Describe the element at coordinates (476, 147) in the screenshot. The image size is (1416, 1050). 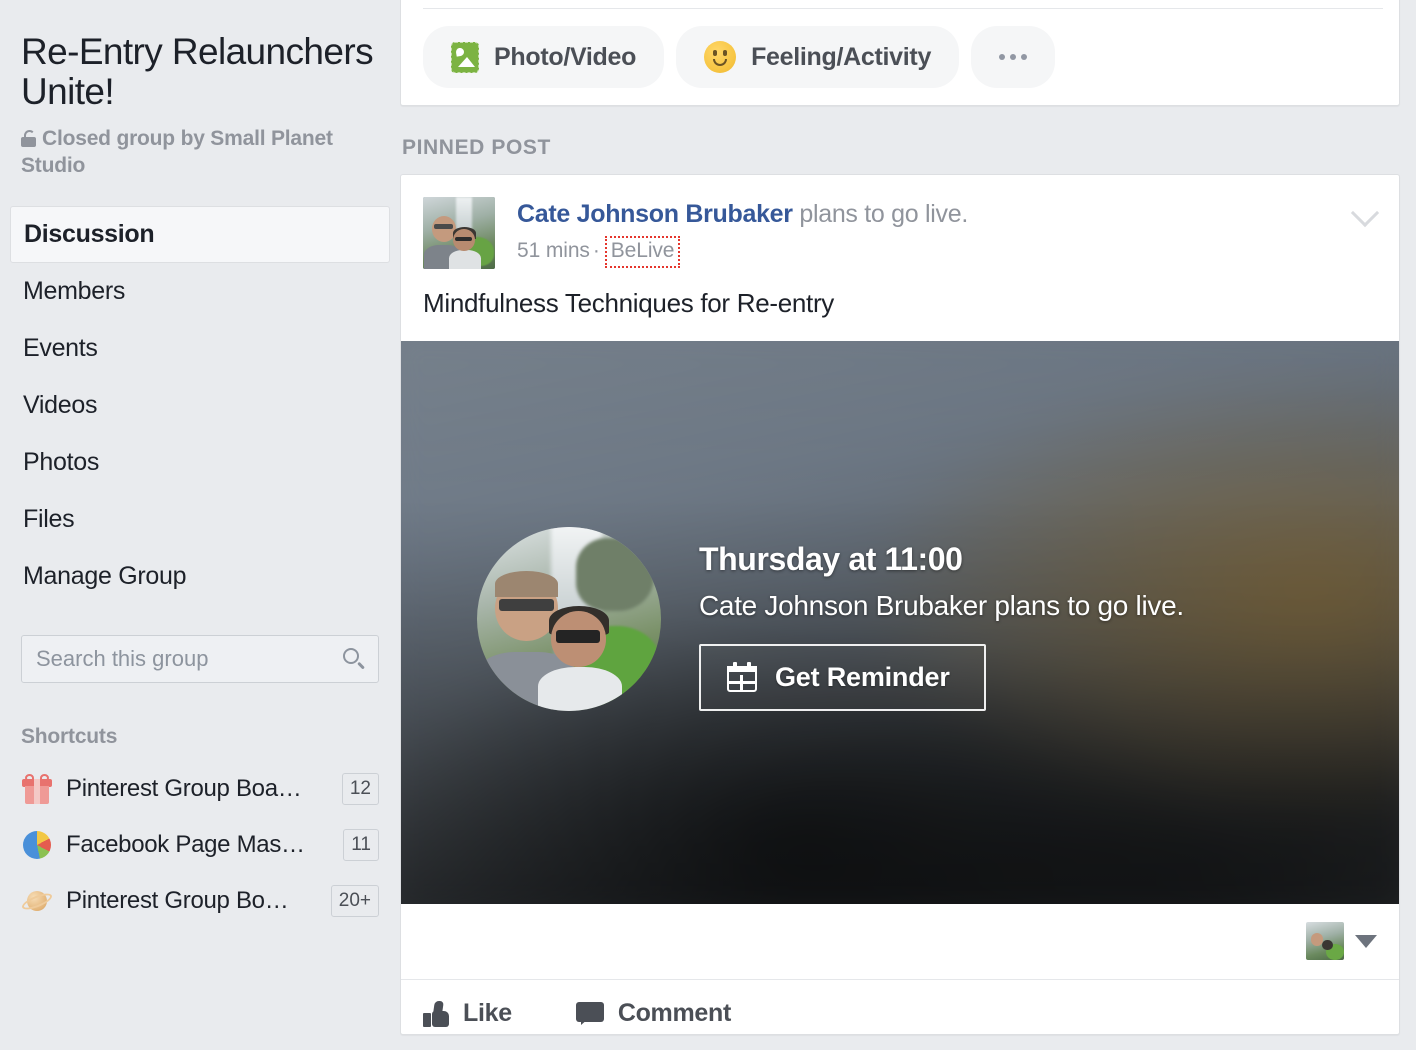
I see `pinned-post-label: PINNED POST` at that location.